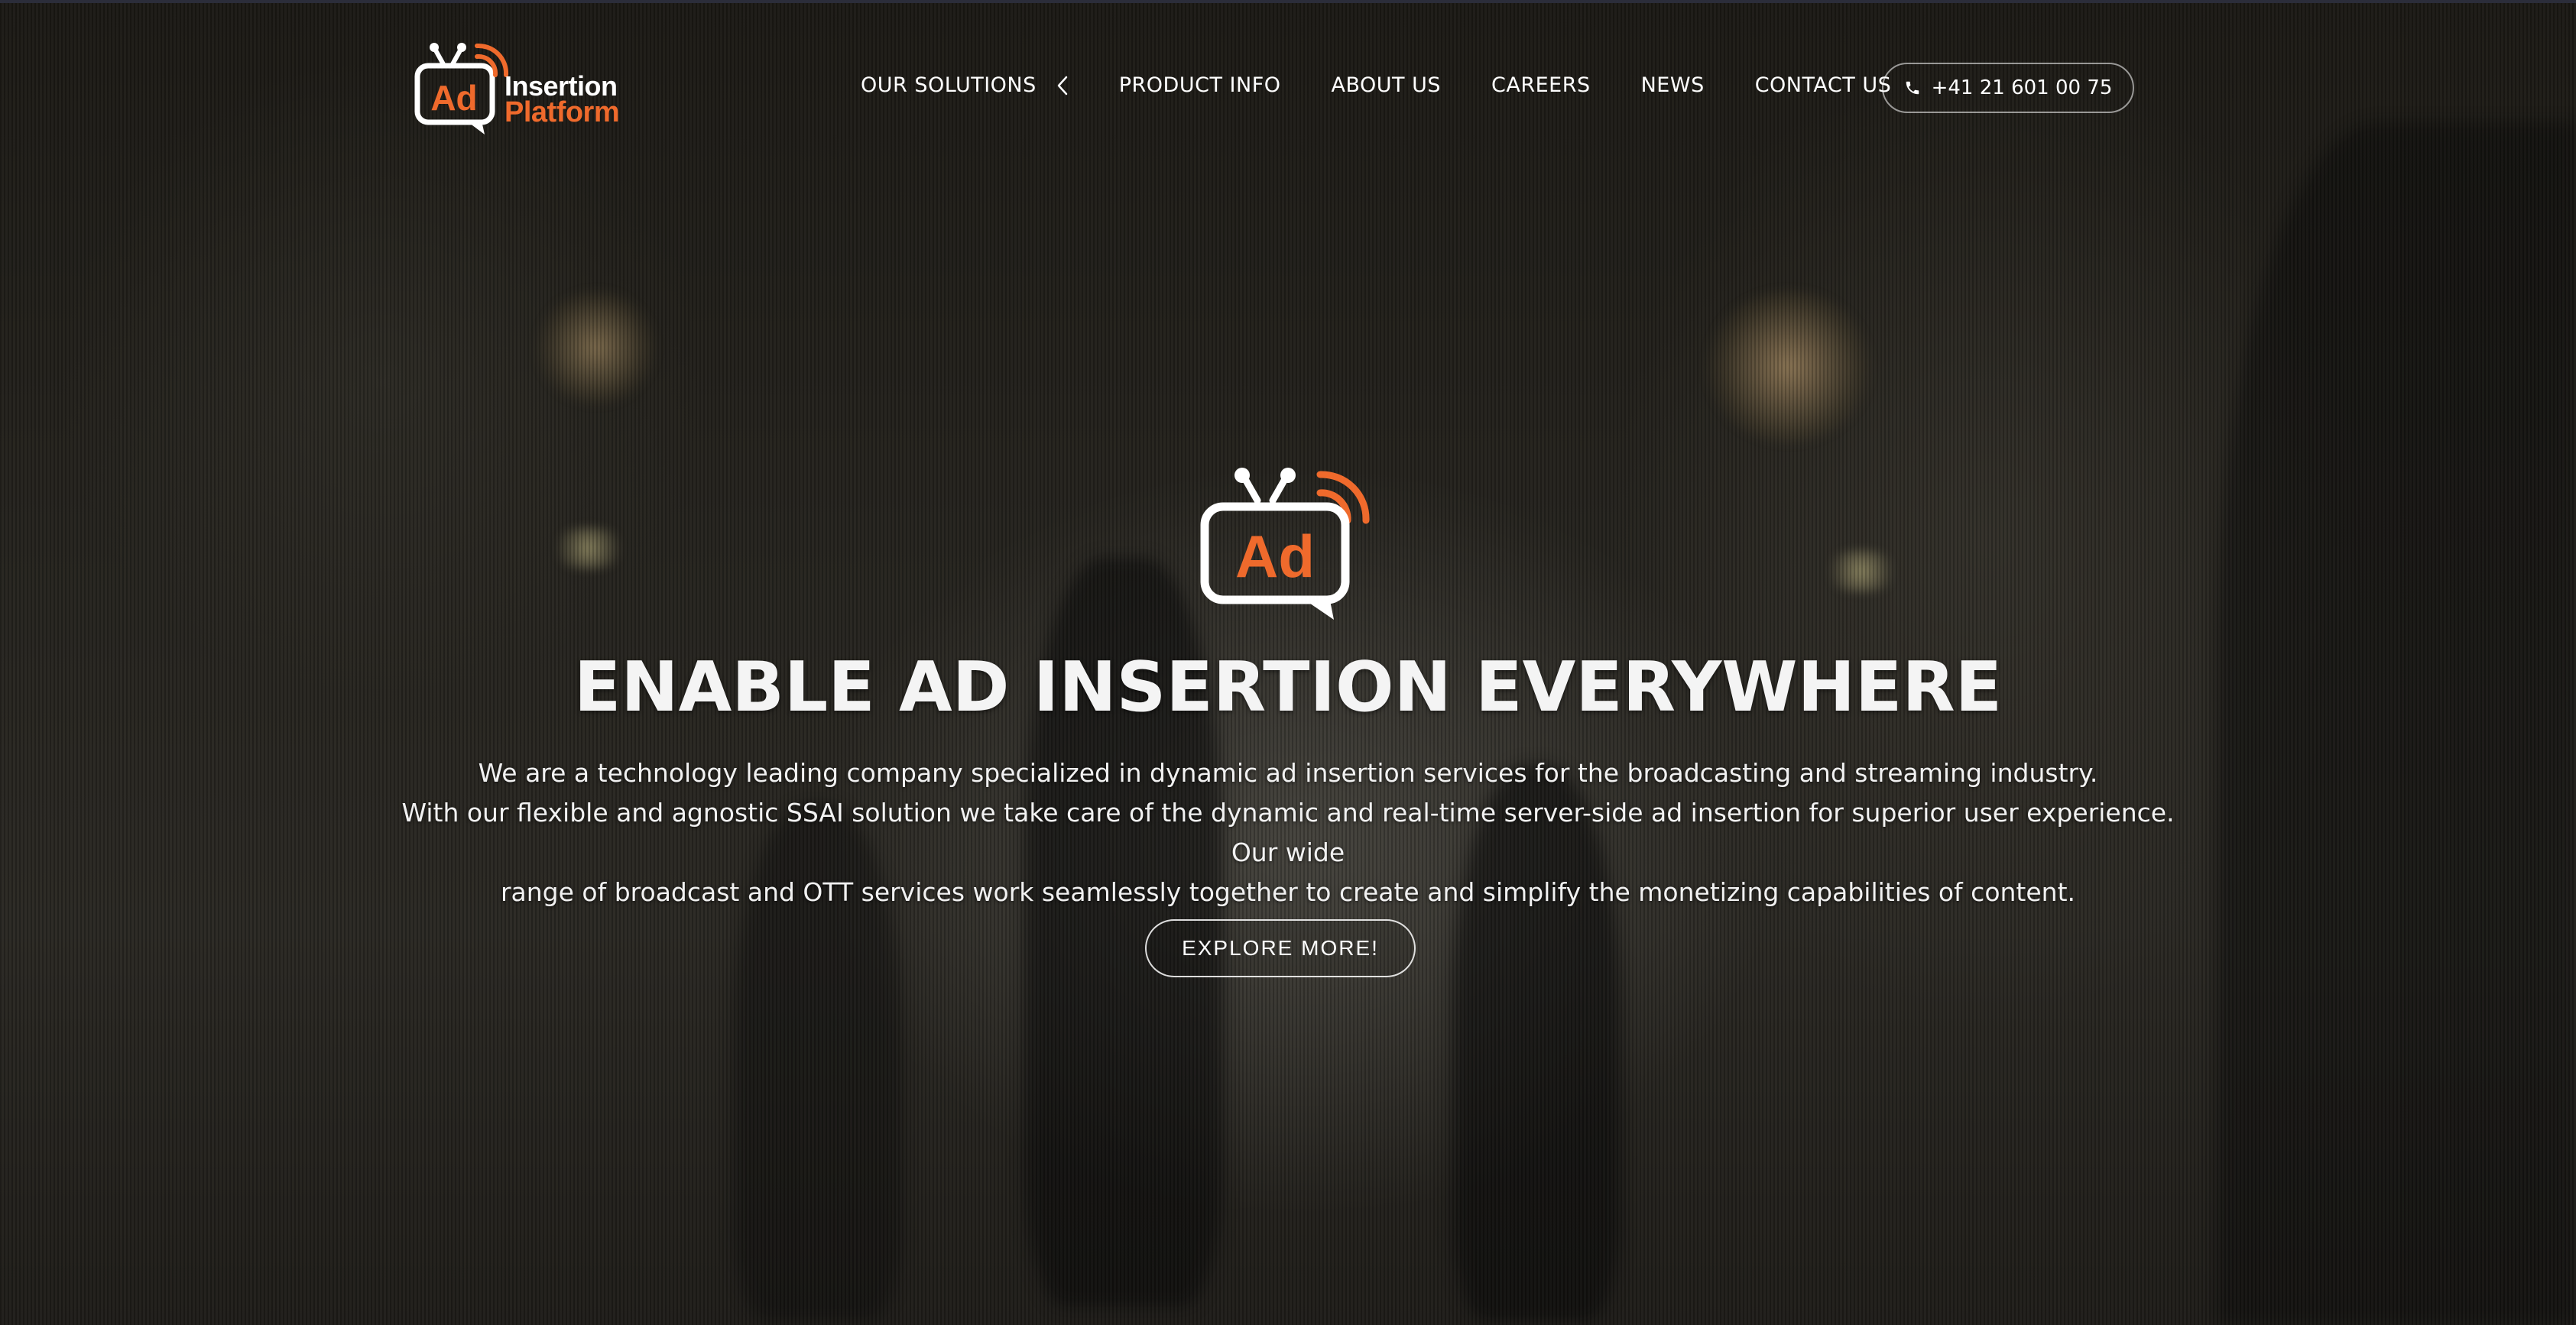  I want to click on nav-item-label: ABOUT US, so click(1386, 85).